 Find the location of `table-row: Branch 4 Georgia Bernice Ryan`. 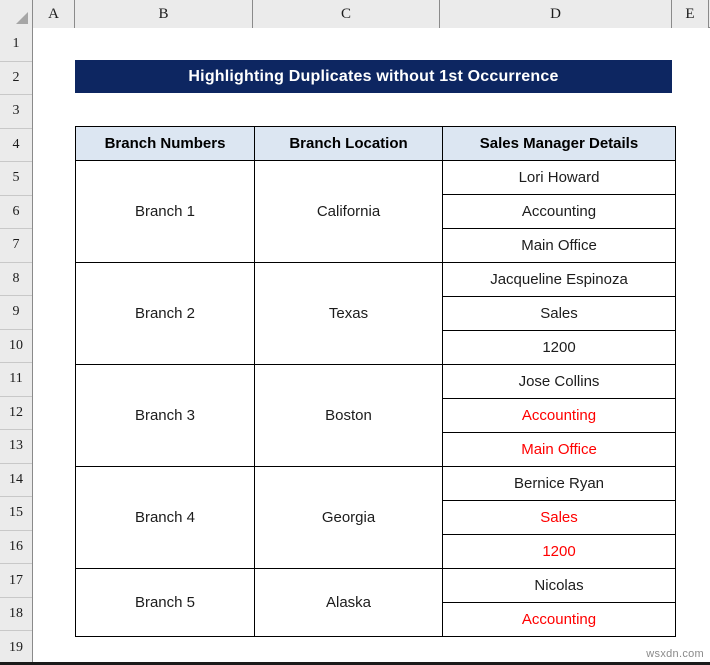

table-row: Branch 4 Georgia Bernice Ryan is located at coordinates (375, 517).